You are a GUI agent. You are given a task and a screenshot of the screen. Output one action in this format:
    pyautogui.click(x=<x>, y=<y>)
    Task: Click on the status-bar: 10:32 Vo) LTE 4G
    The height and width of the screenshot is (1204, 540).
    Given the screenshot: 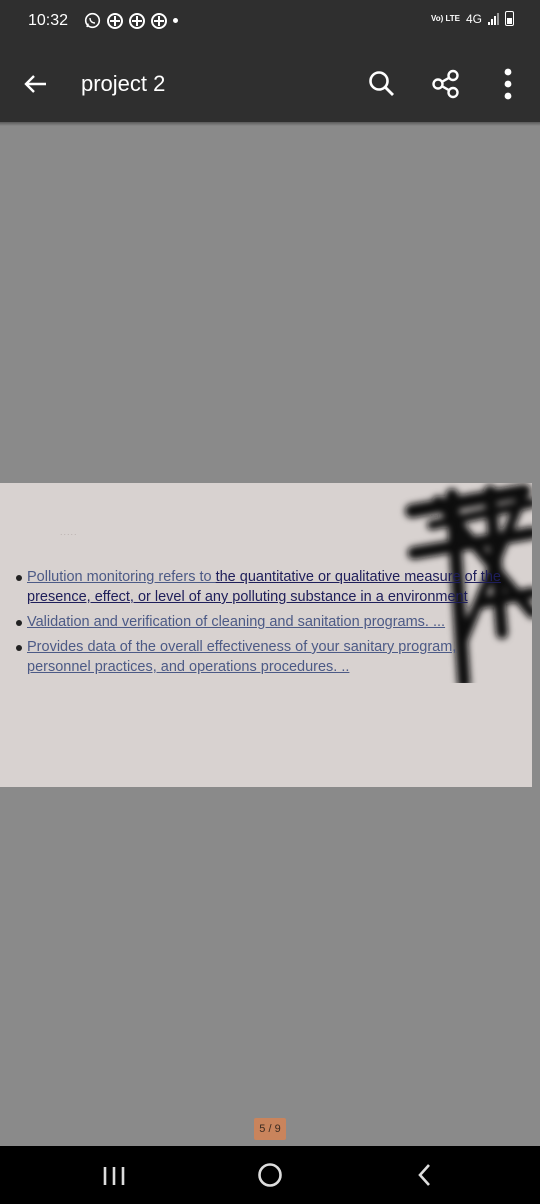 What is the action you would take?
    pyautogui.click(x=270, y=22)
    